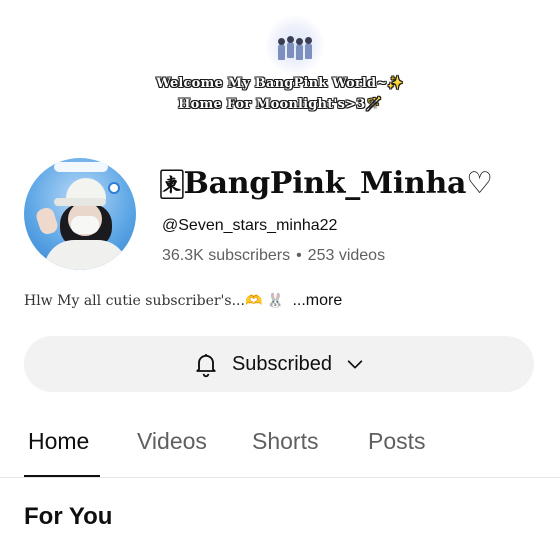  What do you see at coordinates (397, 441) in the screenshot?
I see `tab-posts: Posts` at bounding box center [397, 441].